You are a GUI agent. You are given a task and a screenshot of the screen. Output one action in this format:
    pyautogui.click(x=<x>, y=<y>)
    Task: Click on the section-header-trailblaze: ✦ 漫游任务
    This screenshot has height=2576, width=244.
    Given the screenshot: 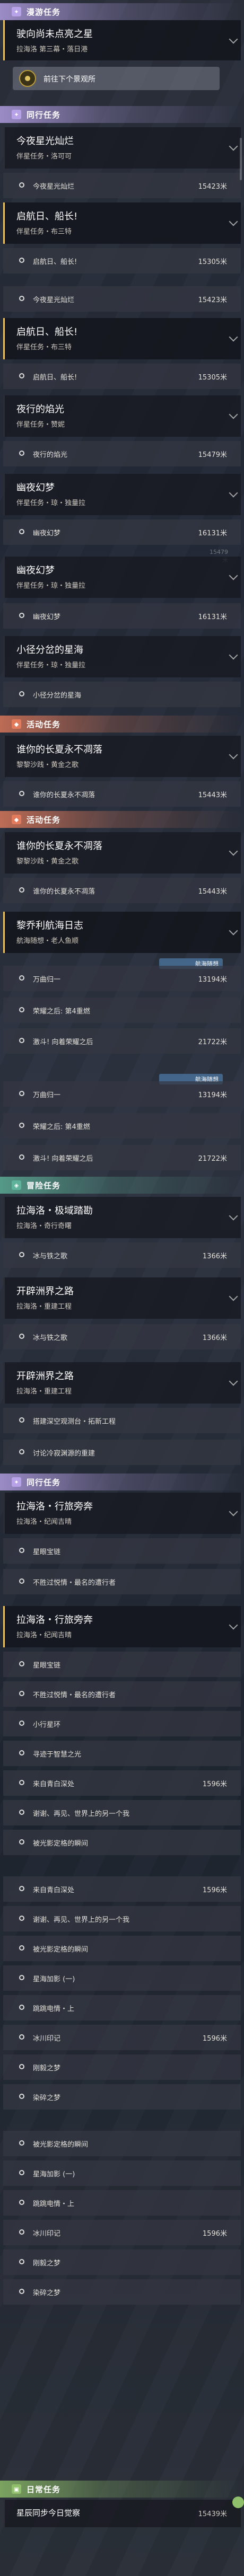 What is the action you would take?
    pyautogui.click(x=122, y=11)
    